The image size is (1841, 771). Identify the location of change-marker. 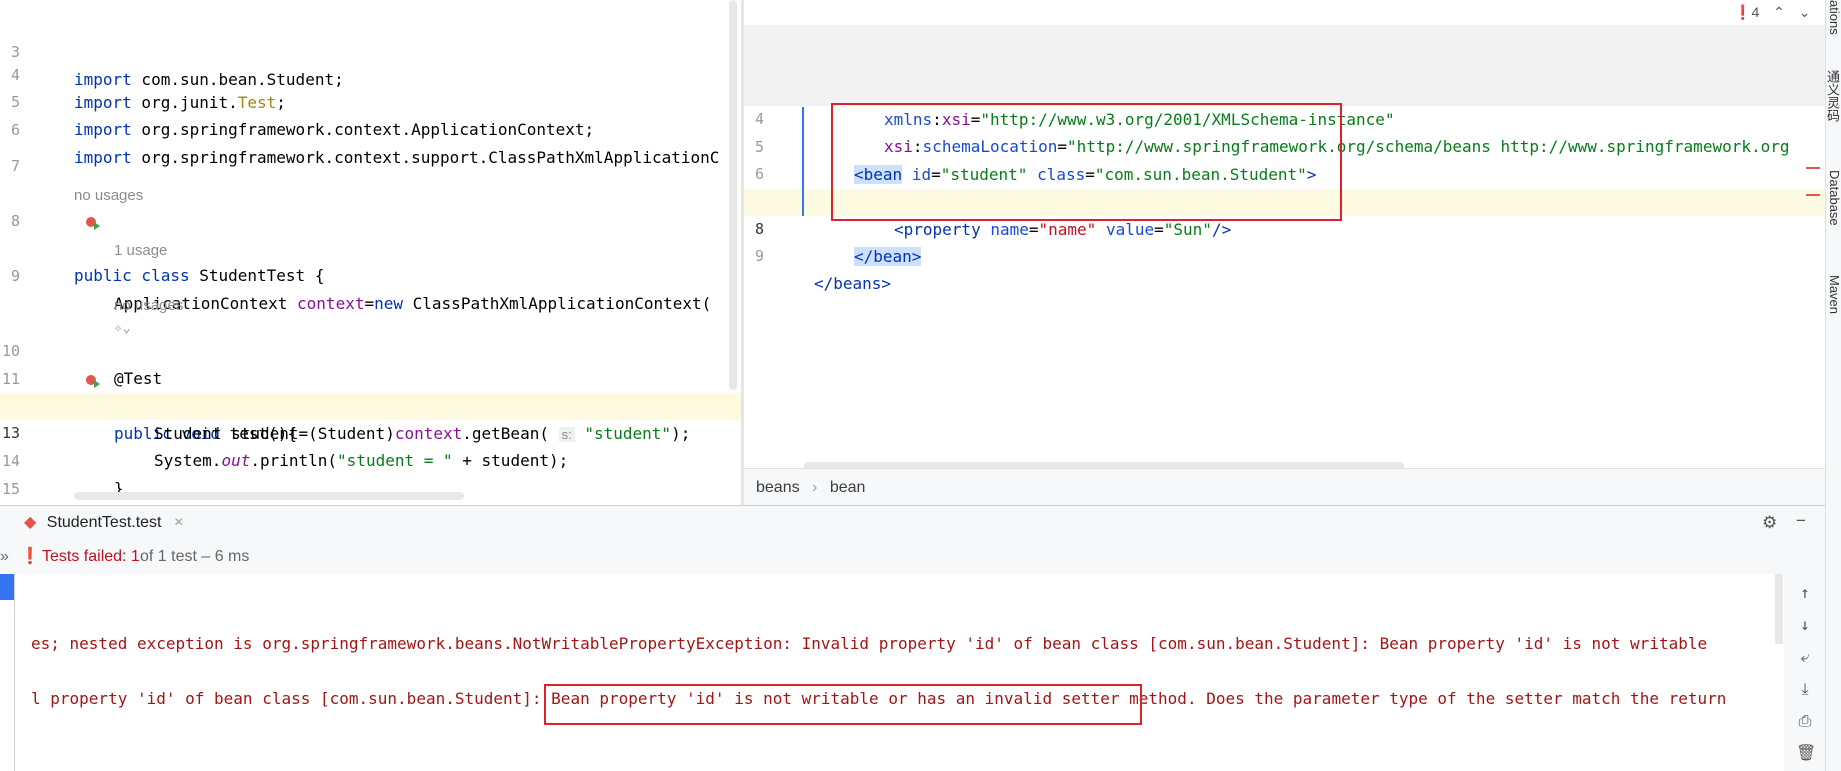
(803, 161).